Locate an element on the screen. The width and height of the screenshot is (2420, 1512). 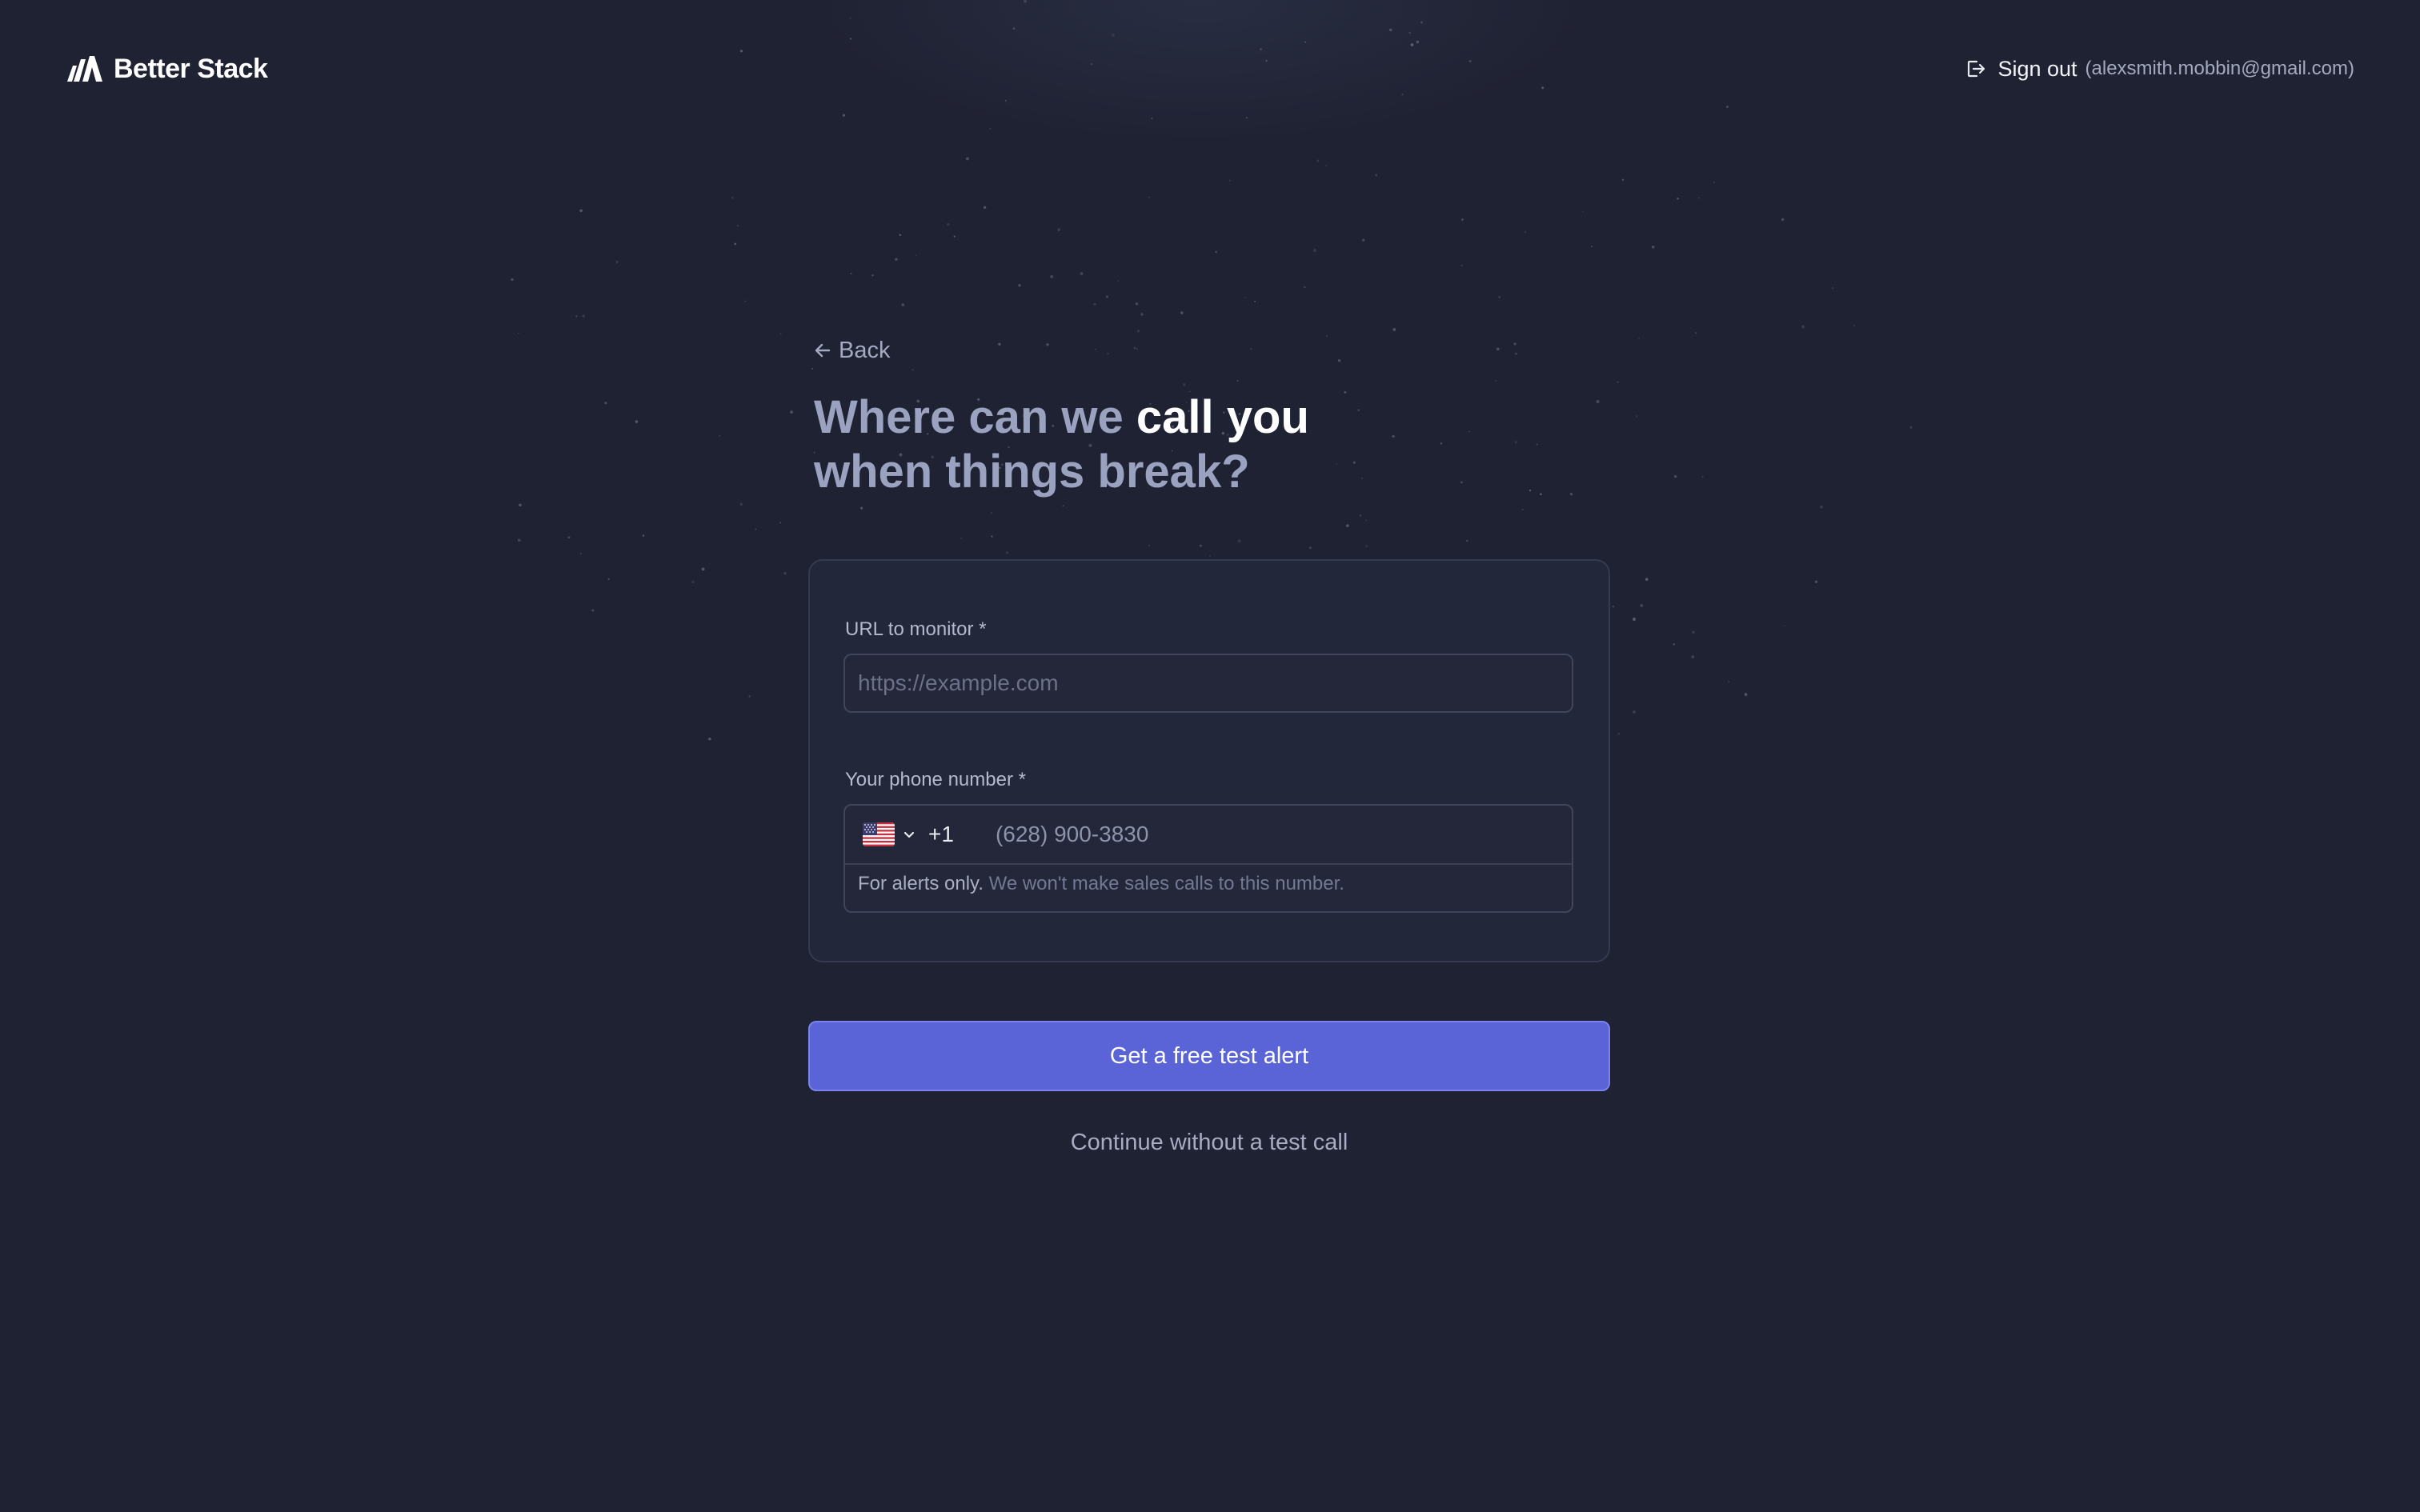
sign-out-label: Sign out is located at coordinates (2037, 68).